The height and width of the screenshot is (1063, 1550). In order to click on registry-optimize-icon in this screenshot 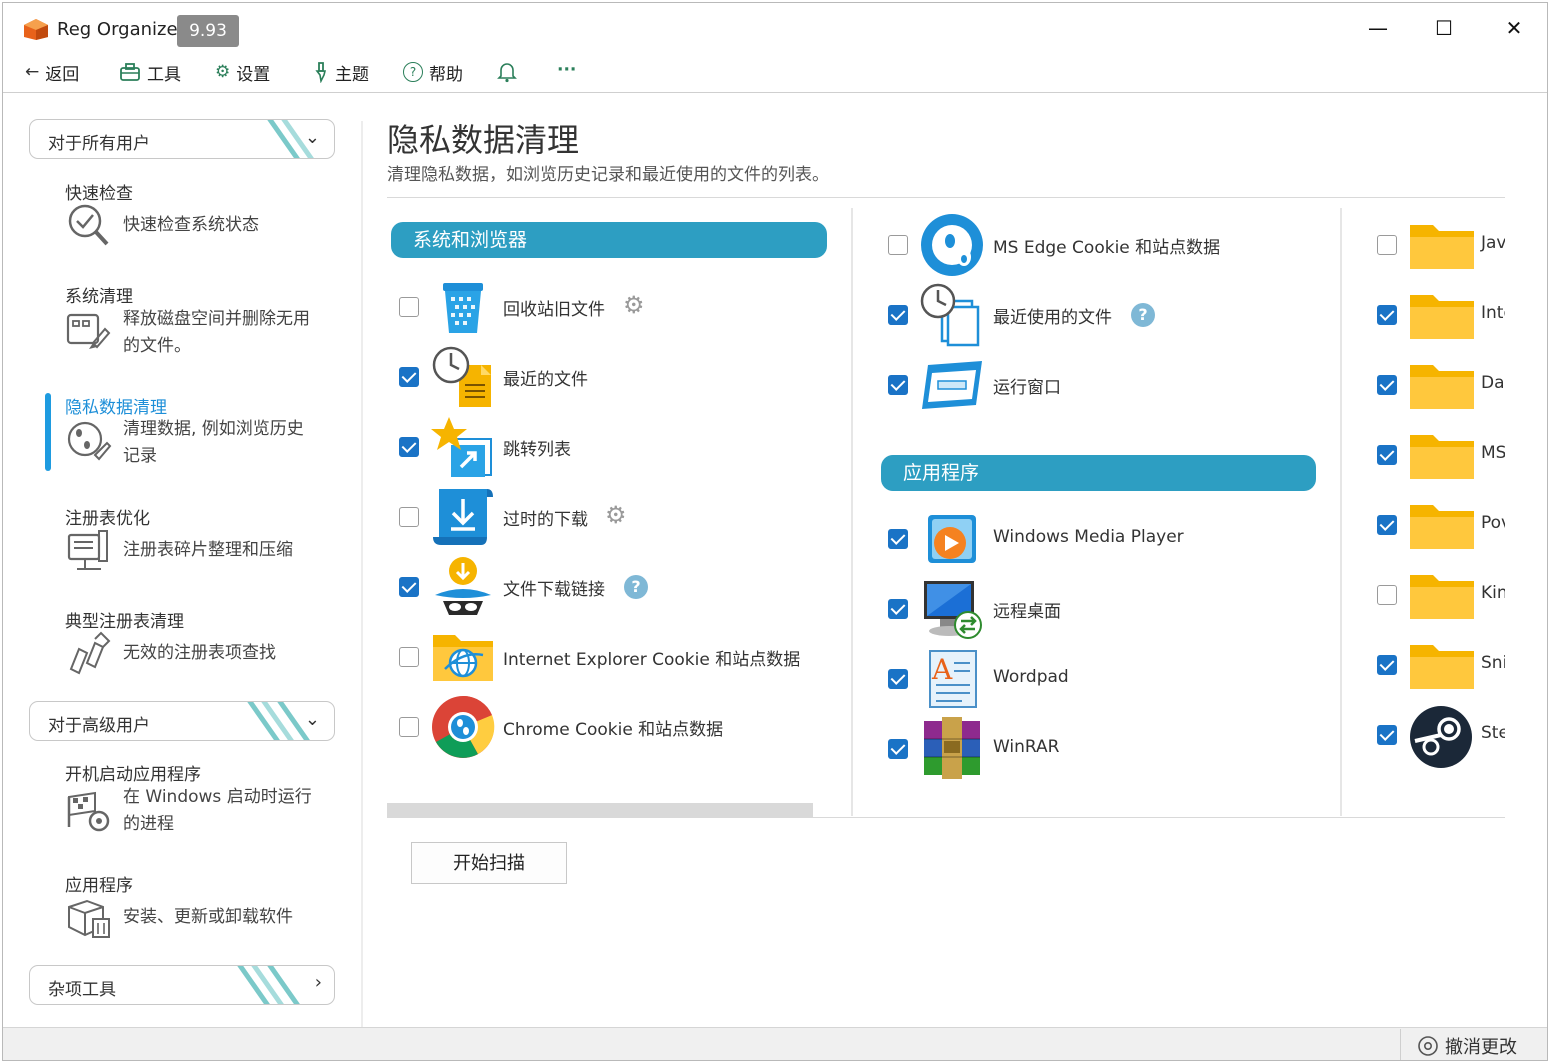, I will do `click(87, 550)`.